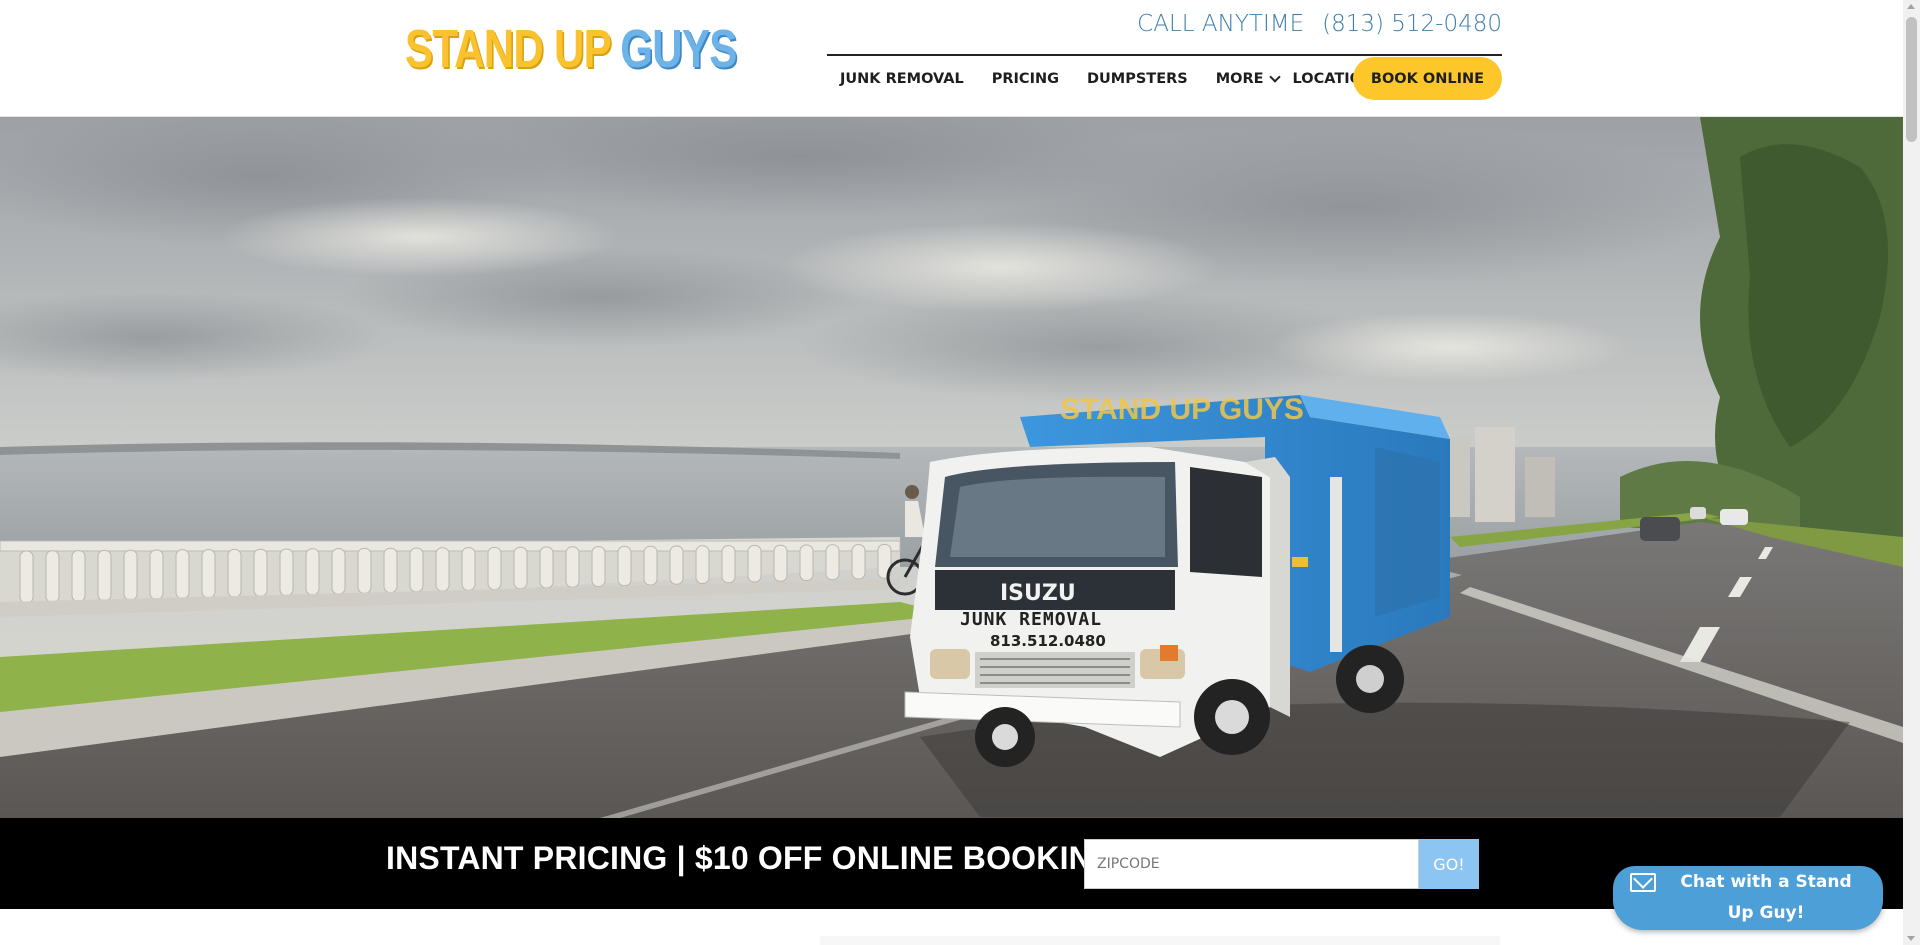  Describe the element at coordinates (1427, 78) in the screenshot. I see `book-online-button: BOOK ONLINE` at that location.